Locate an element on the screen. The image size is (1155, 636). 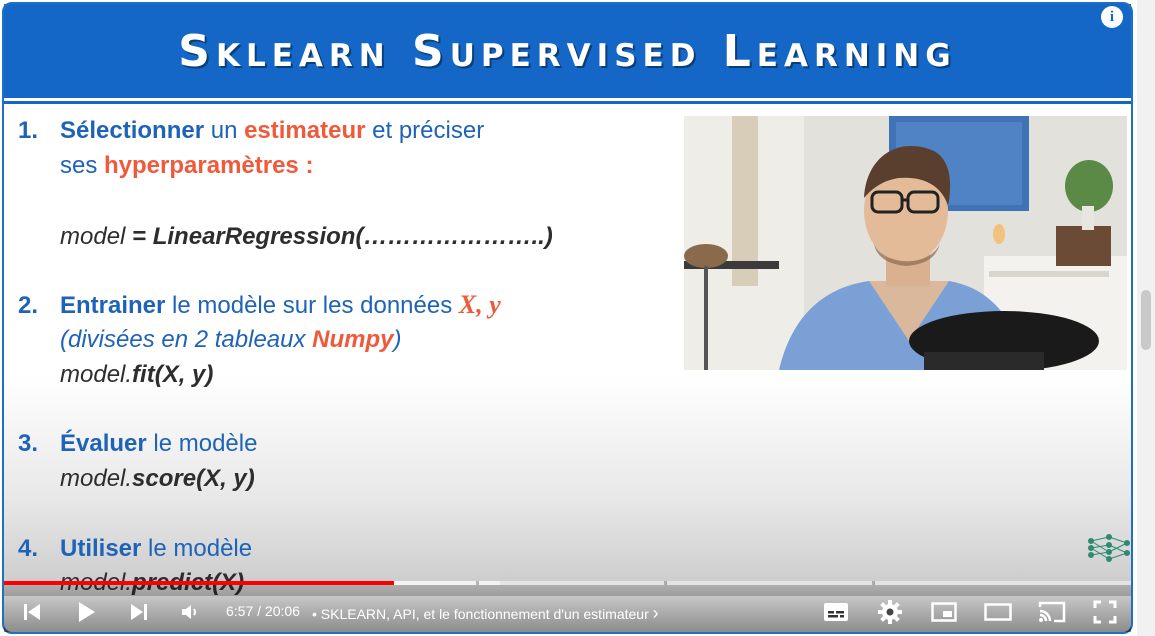
step-3-line-1: 3. Évaluer le modèle is located at coordinates (137, 444).